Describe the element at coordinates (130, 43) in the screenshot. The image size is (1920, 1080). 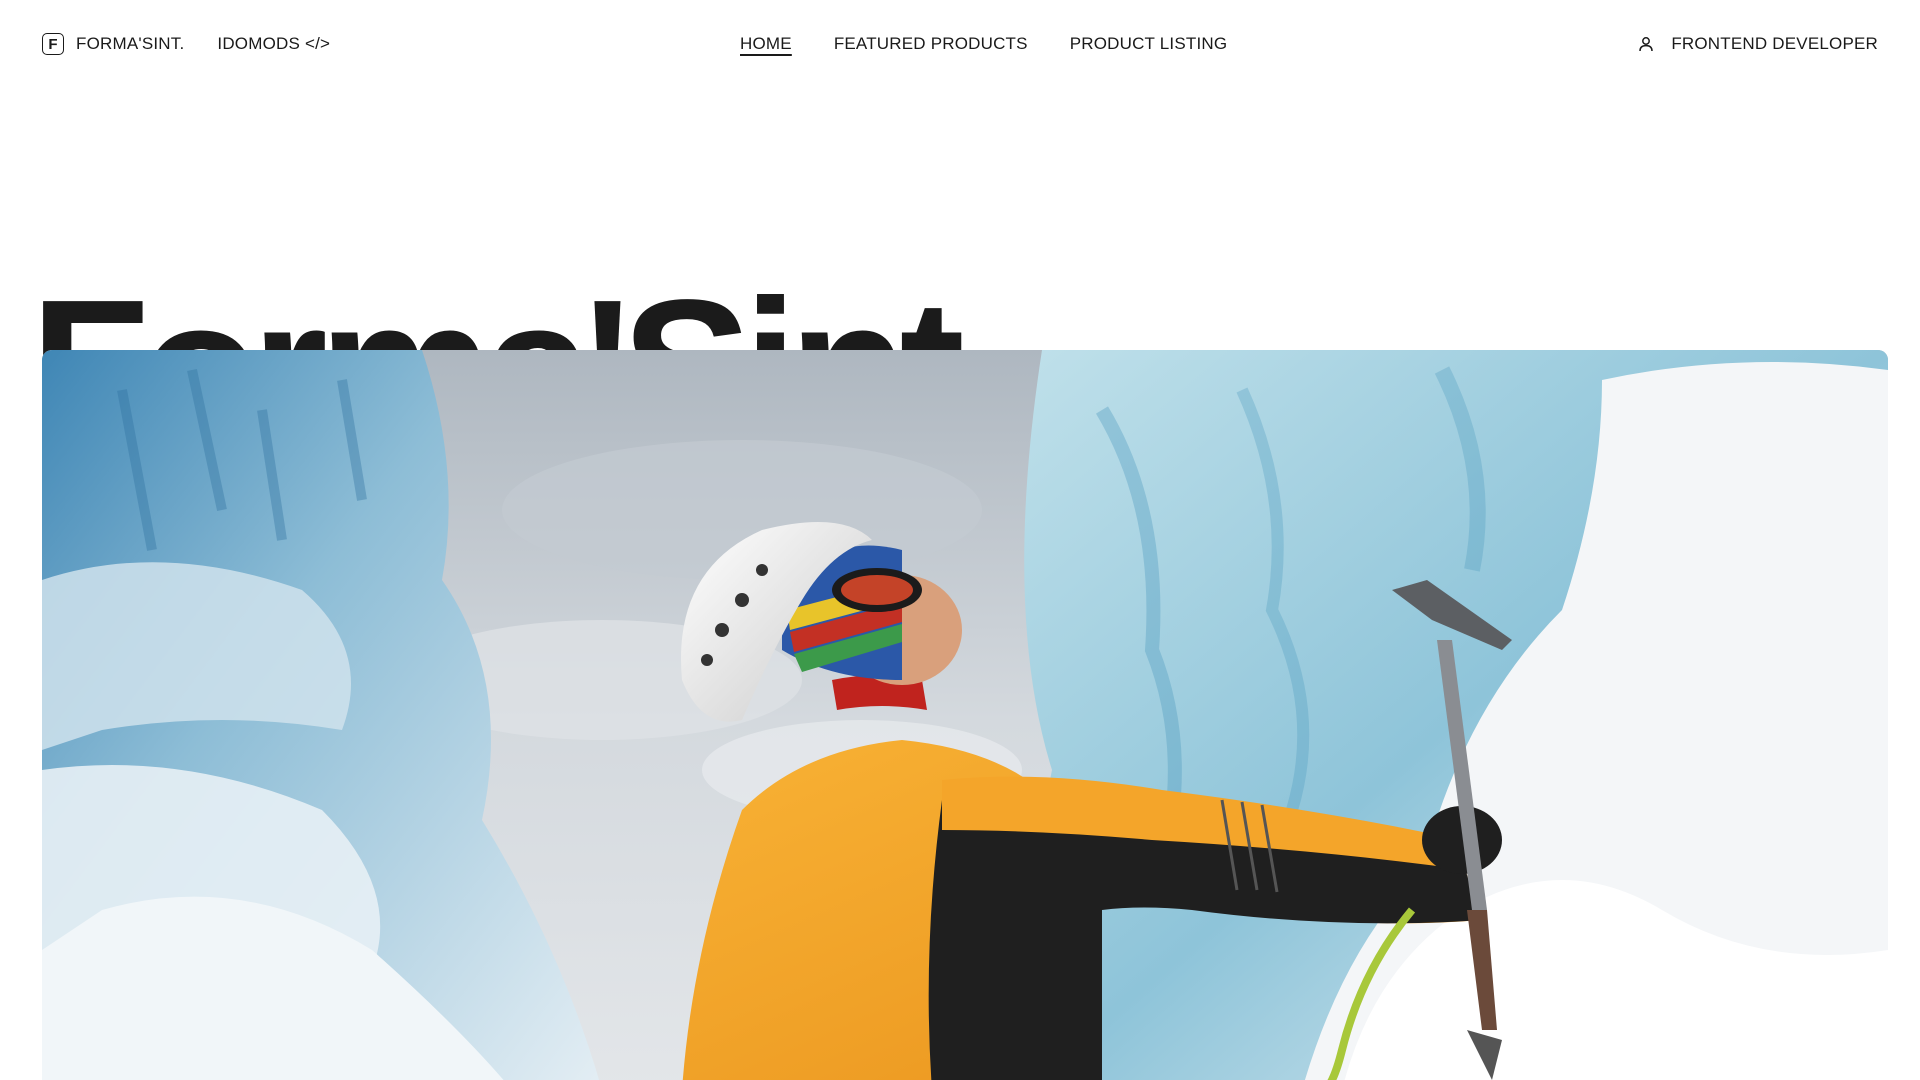
I see `brand-name: FORMA'SINT.` at that location.